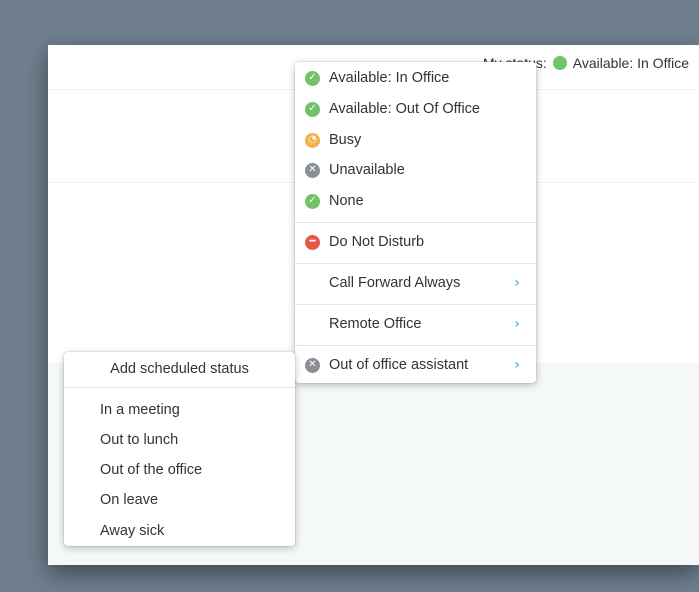 The image size is (699, 592). Describe the element at coordinates (312, 282) in the screenshot. I see `phone-forward-icon: ☏` at that location.